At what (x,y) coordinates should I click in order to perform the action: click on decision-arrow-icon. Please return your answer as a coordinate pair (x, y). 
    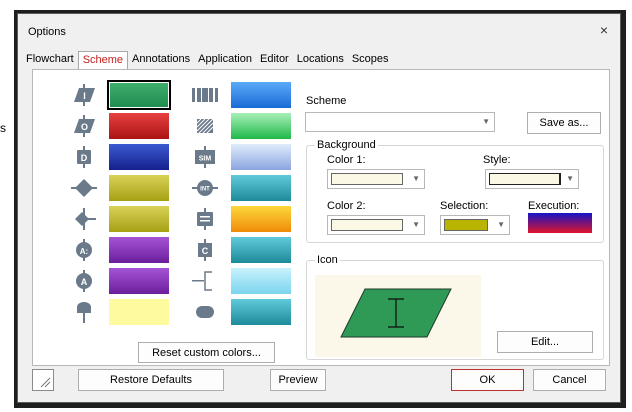
    Looking at the image, I should click on (84, 219).